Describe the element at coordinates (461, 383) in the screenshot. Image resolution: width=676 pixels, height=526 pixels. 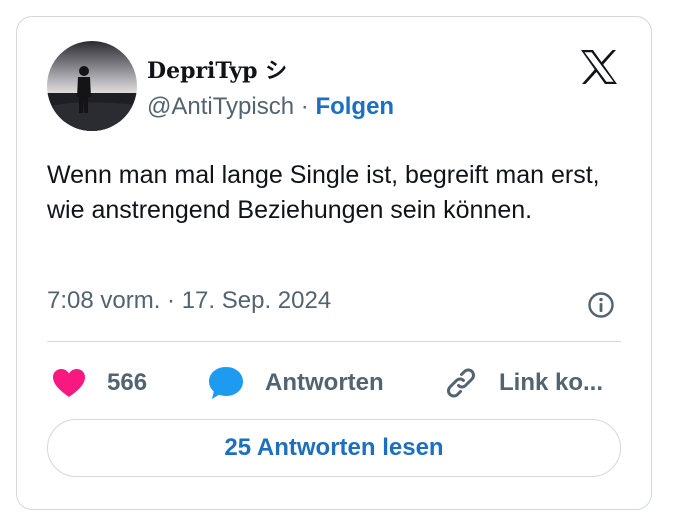
I see `link-icon` at that location.